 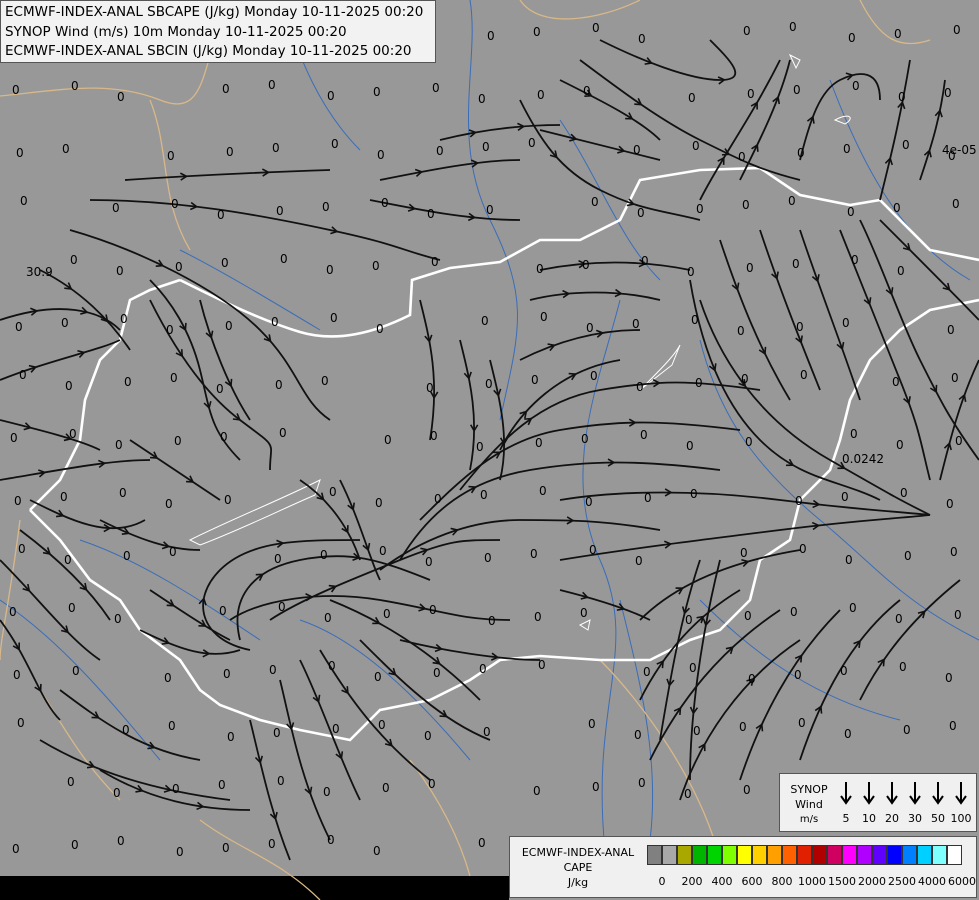 What do you see at coordinates (254, 888) in the screenshot?
I see `map-bottom-band` at bounding box center [254, 888].